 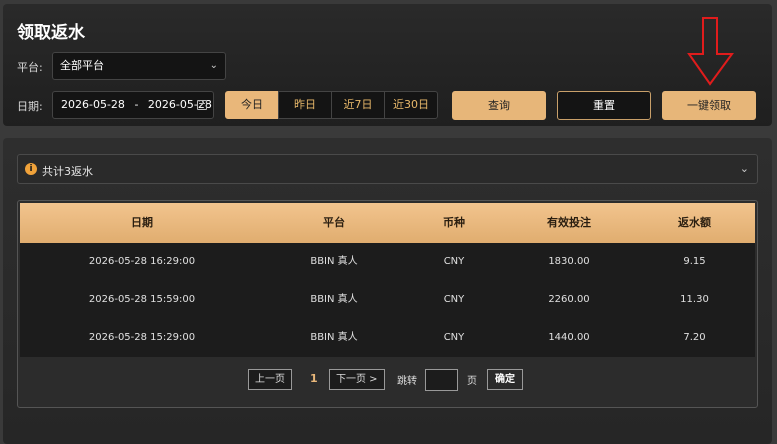 I want to click on current-page: 1, so click(x=314, y=378).